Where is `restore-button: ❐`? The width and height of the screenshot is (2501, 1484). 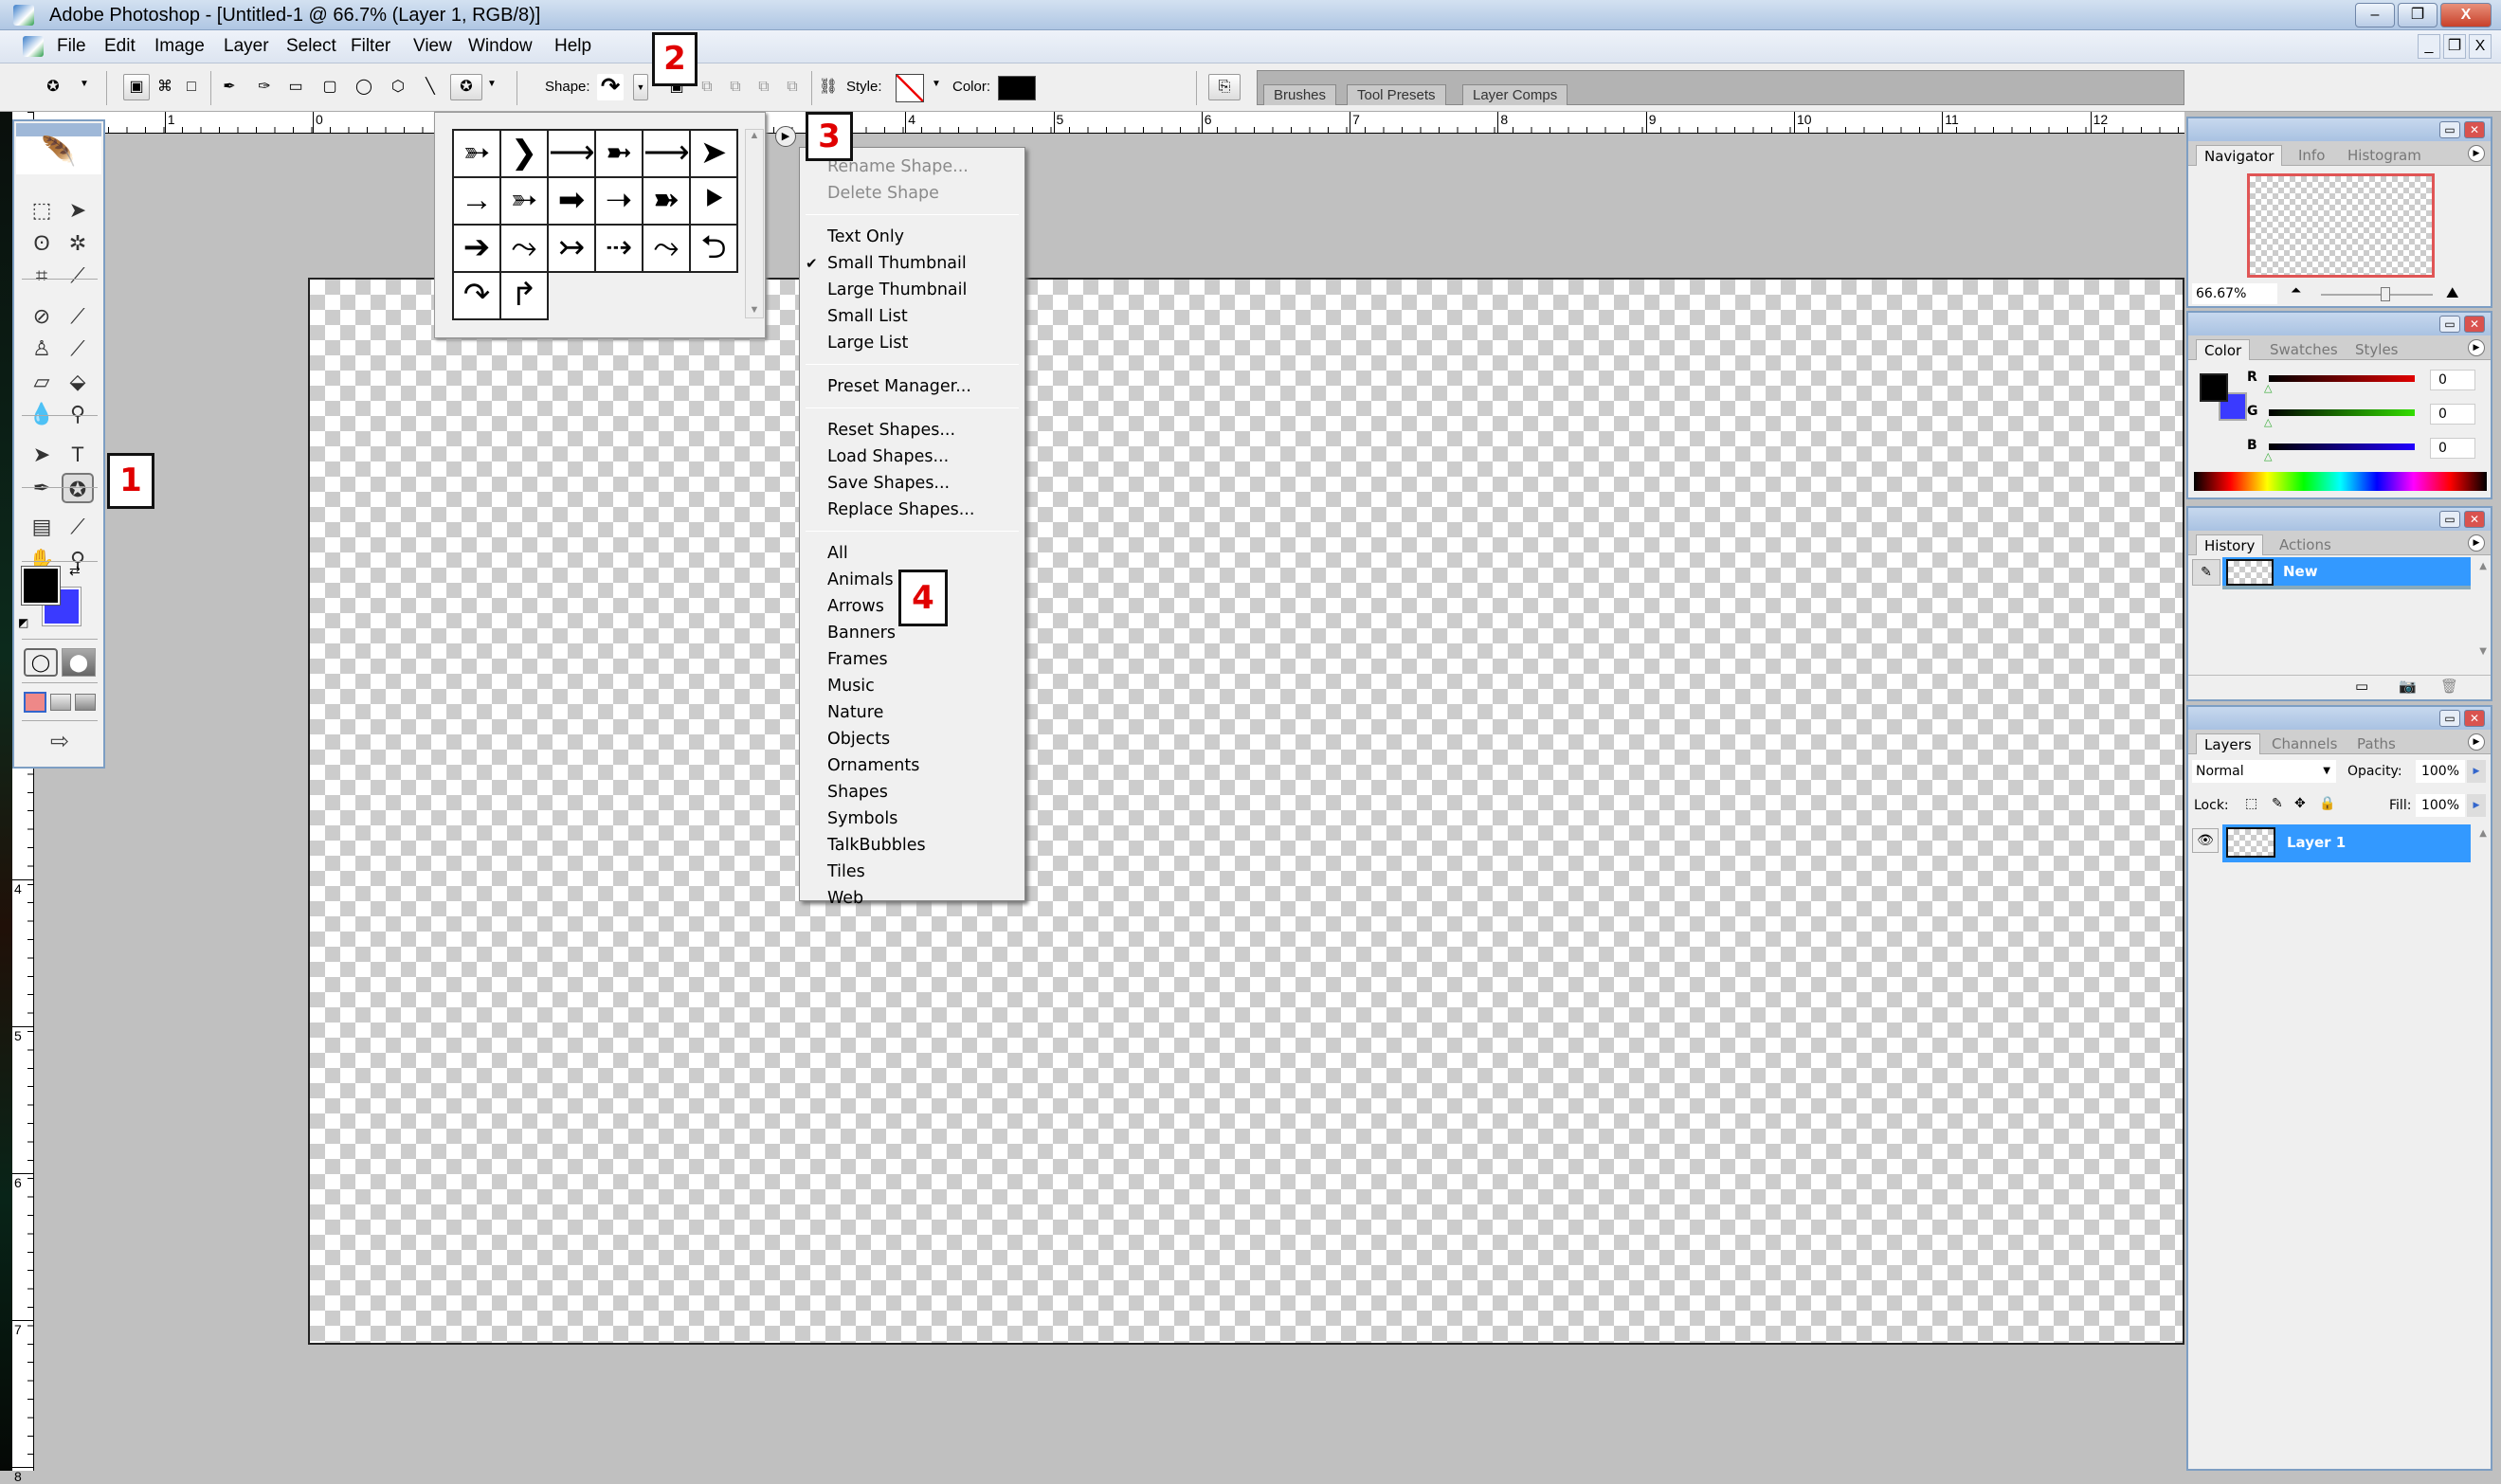
restore-button: ❐ is located at coordinates (2418, 15).